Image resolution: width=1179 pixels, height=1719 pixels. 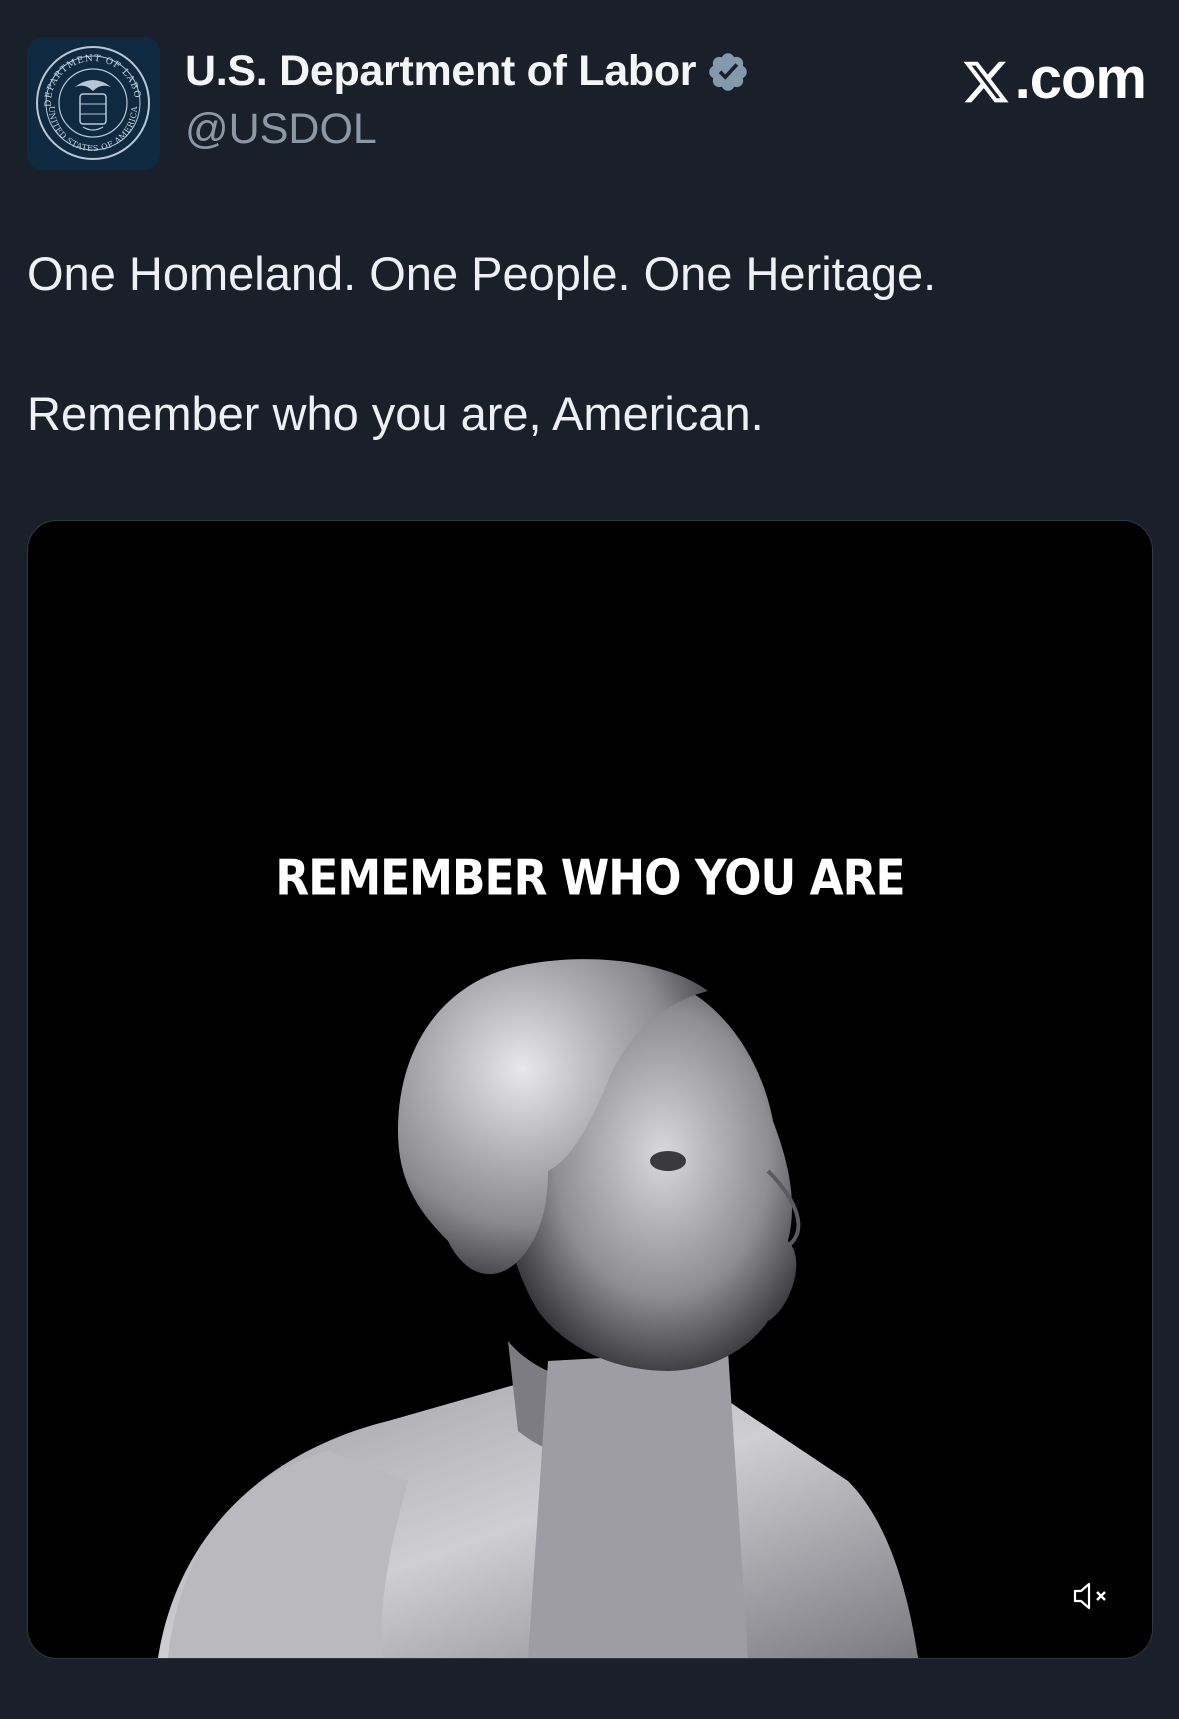 I want to click on tweet-text-line-2: Remember who you are, American., so click(x=395, y=413).